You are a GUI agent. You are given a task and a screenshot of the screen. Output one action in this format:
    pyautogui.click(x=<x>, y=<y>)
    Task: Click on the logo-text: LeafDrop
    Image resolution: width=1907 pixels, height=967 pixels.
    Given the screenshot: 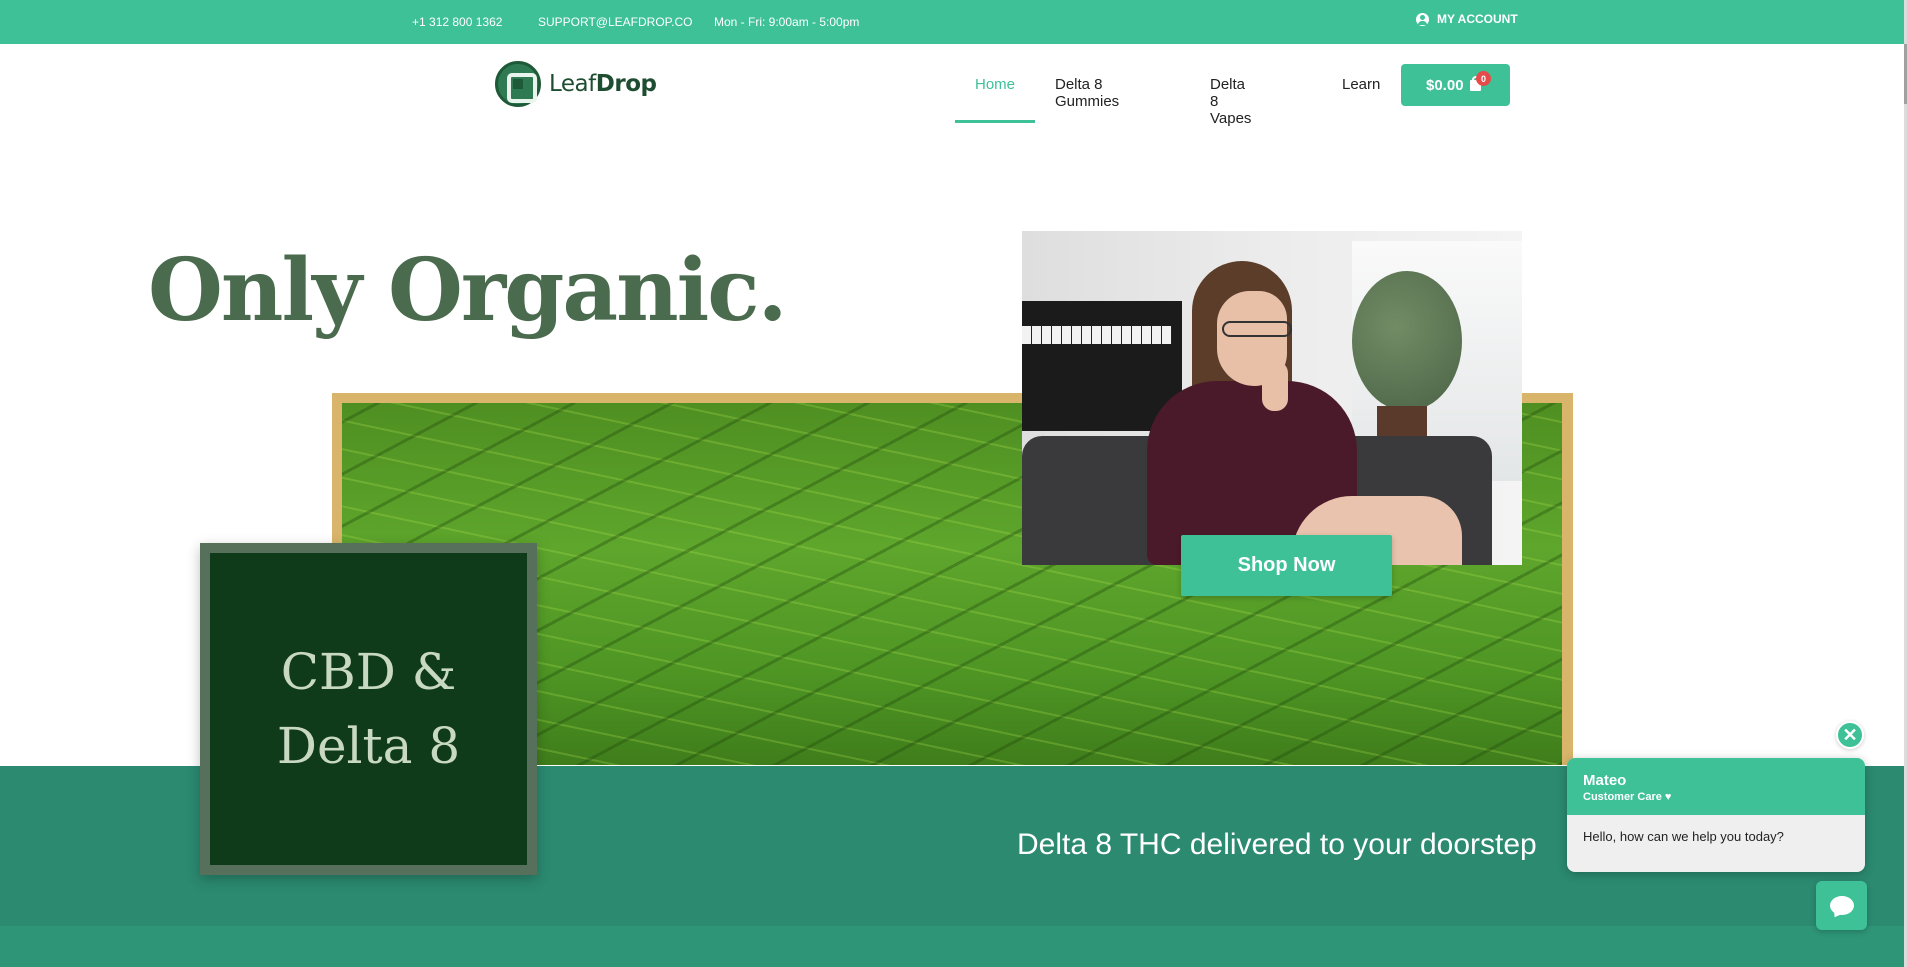 What is the action you would take?
    pyautogui.click(x=603, y=84)
    